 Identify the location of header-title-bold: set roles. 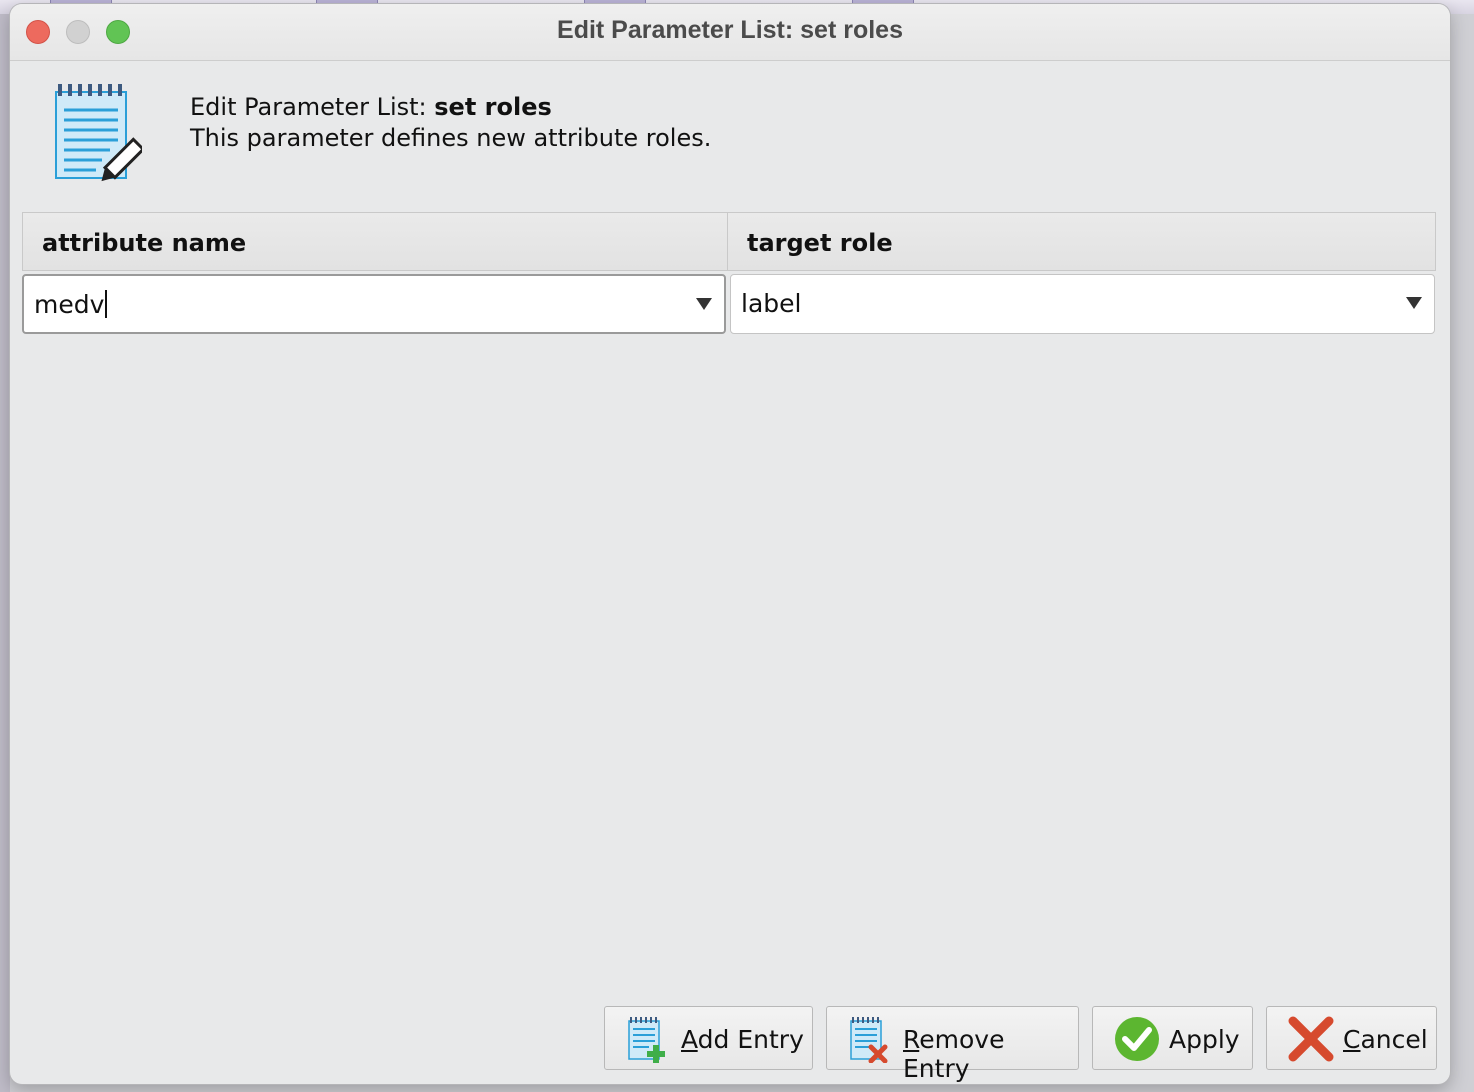
(493, 107).